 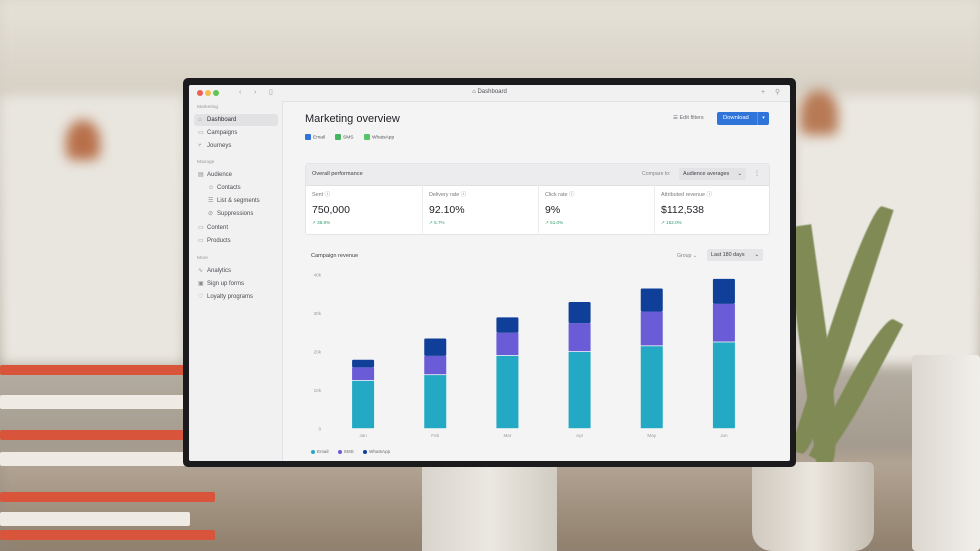 What do you see at coordinates (757, 173) in the screenshot?
I see `more-options-icon: ⋮` at bounding box center [757, 173].